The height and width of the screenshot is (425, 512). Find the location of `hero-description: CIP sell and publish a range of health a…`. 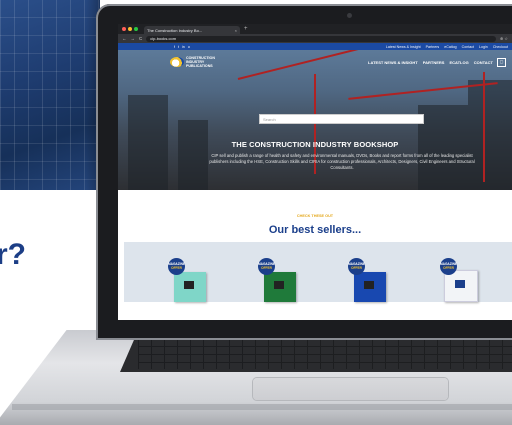

hero-description: CIP sell and publish a range of health a… is located at coordinates (342, 161).